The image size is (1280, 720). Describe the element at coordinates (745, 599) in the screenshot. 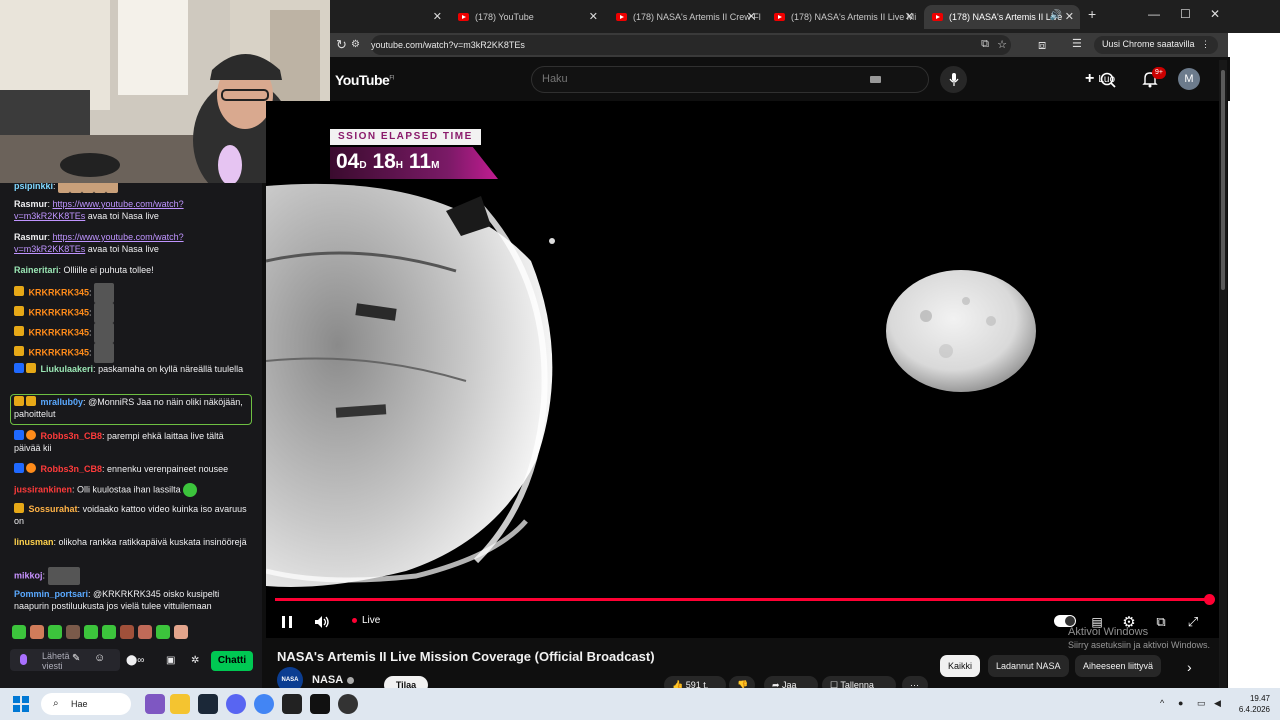

I see `video-progress-bar` at that location.